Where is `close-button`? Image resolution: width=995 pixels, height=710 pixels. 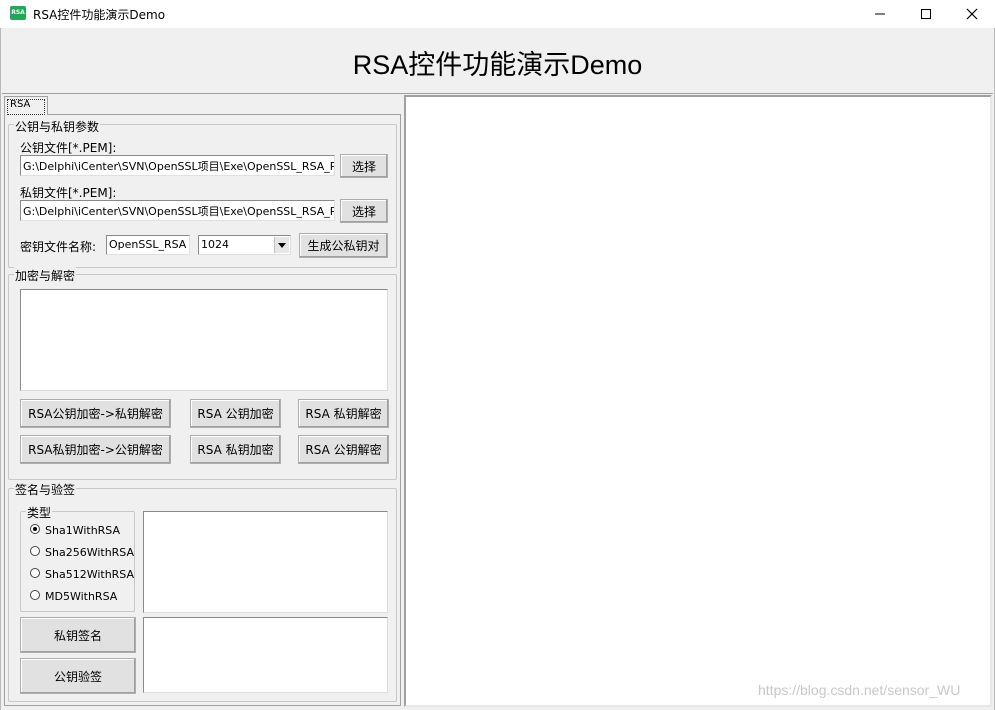
close-button is located at coordinates (972, 14).